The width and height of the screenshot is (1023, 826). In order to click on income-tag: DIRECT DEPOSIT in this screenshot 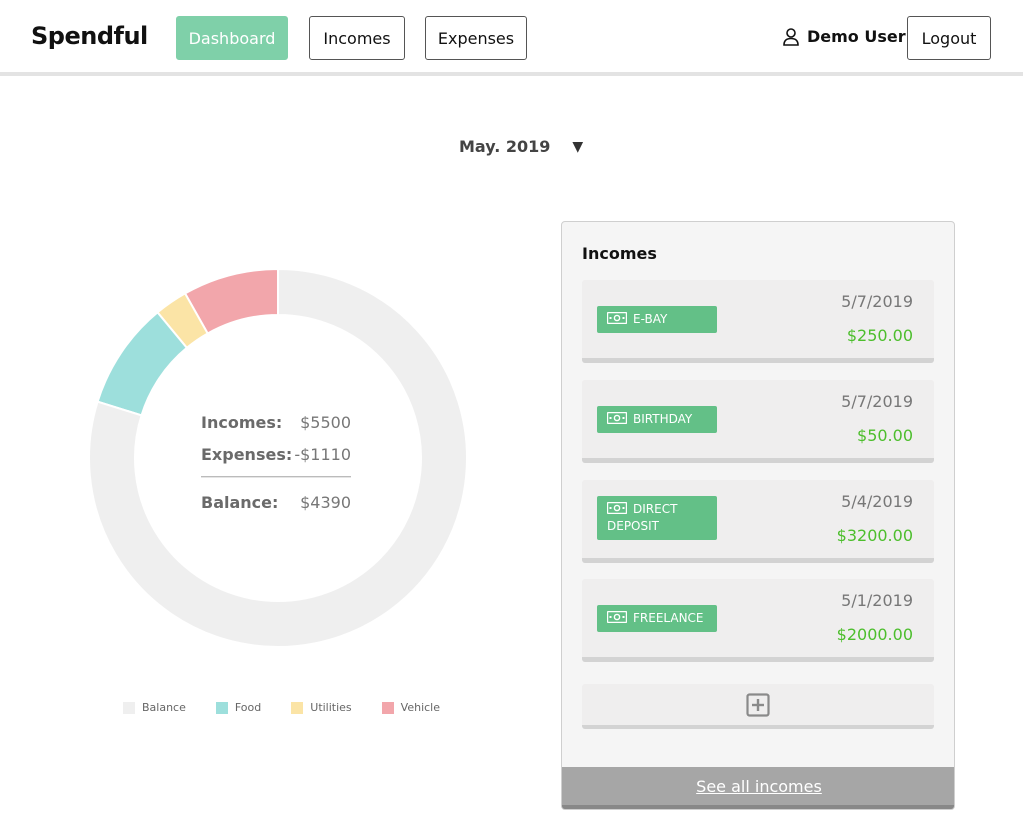, I will do `click(657, 518)`.